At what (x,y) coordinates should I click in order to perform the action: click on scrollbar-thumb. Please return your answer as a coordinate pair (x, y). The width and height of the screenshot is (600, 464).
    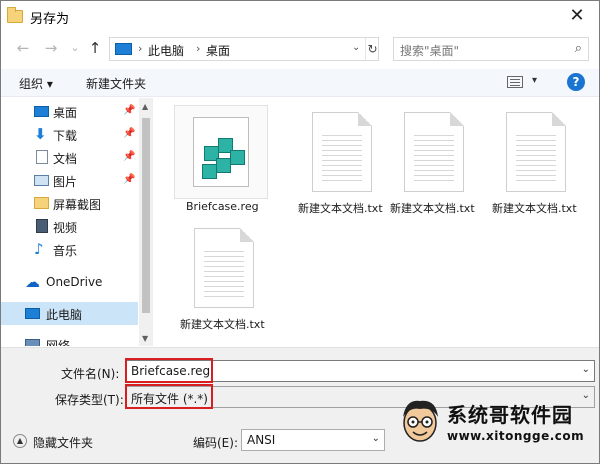
    Looking at the image, I should click on (146, 215).